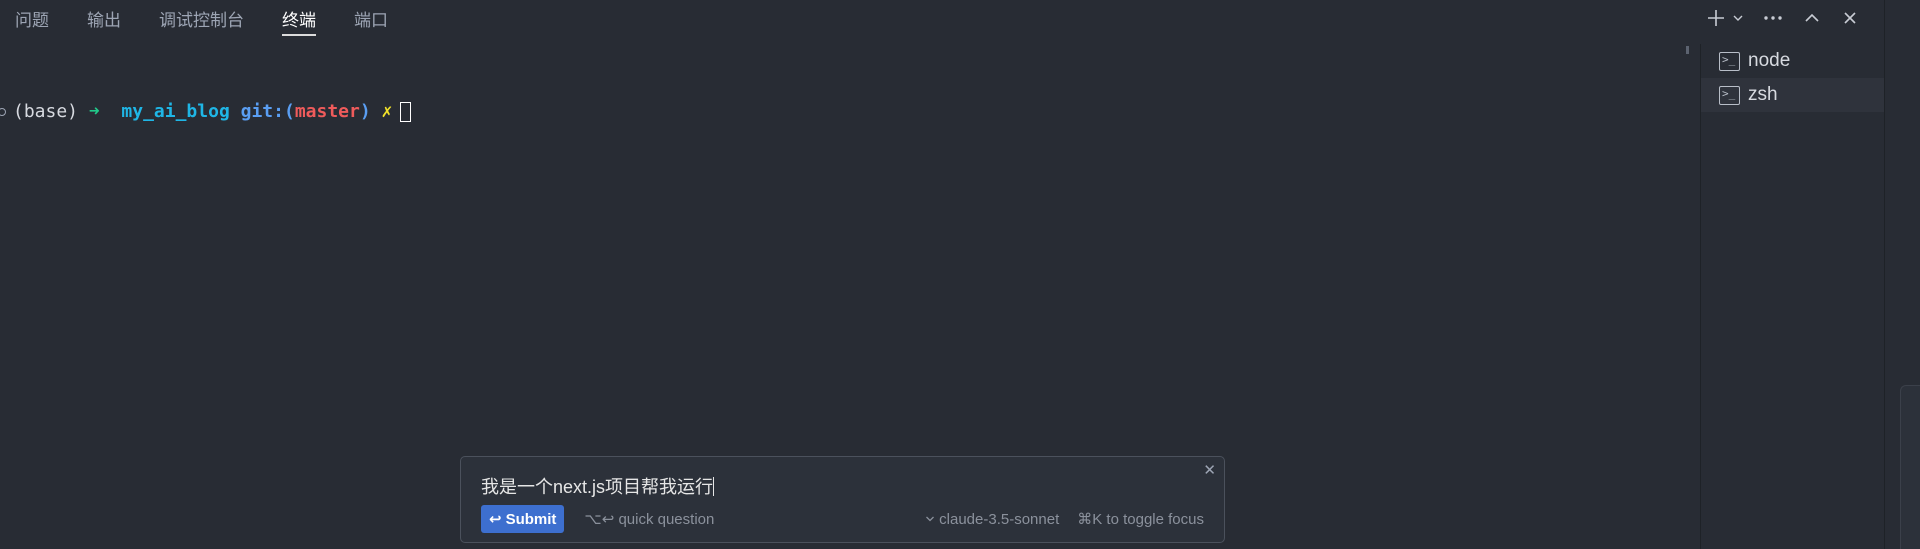  I want to click on model-name: claude-3.5-sonnet, so click(999, 519).